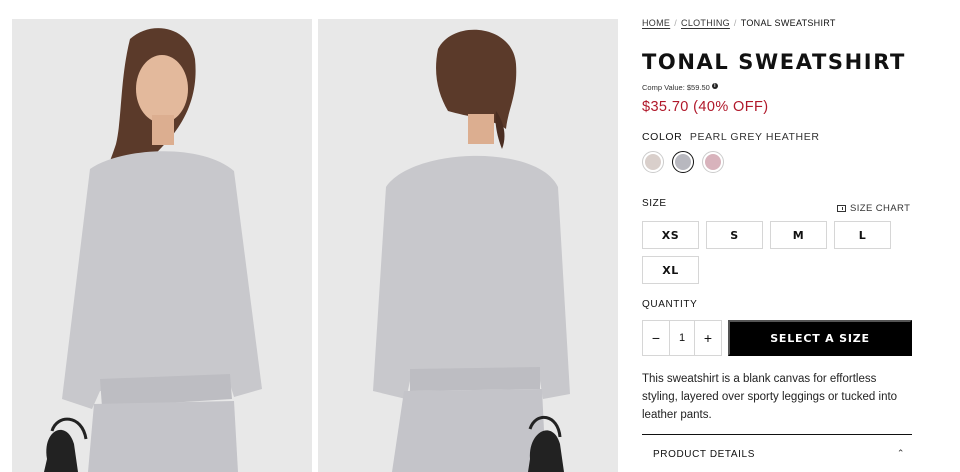 The width and height of the screenshot is (960, 472). What do you see at coordinates (862, 235) in the screenshot?
I see `size-option-l: L` at bounding box center [862, 235].